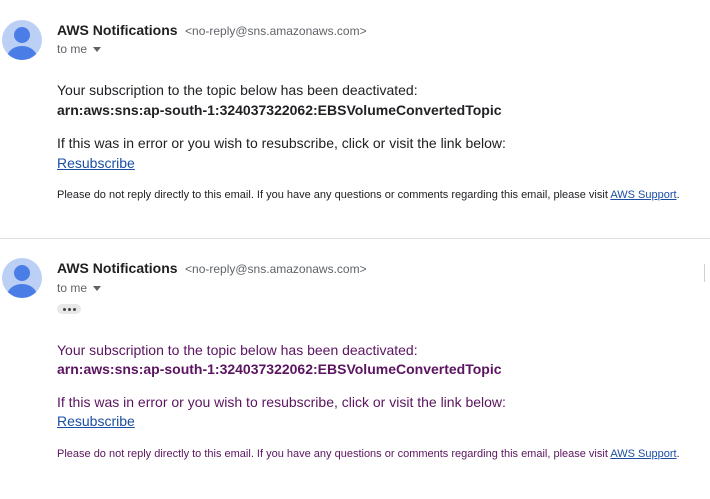 This screenshot has height=499, width=710. Describe the element at coordinates (706, 273) in the screenshot. I see `scrollbar-edge` at that location.